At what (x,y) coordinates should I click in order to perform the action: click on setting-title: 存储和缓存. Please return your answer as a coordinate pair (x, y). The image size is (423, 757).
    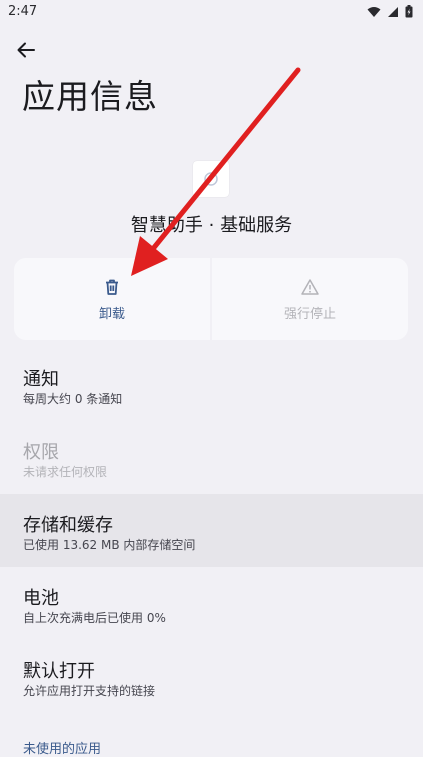
    Looking at the image, I should click on (68, 525).